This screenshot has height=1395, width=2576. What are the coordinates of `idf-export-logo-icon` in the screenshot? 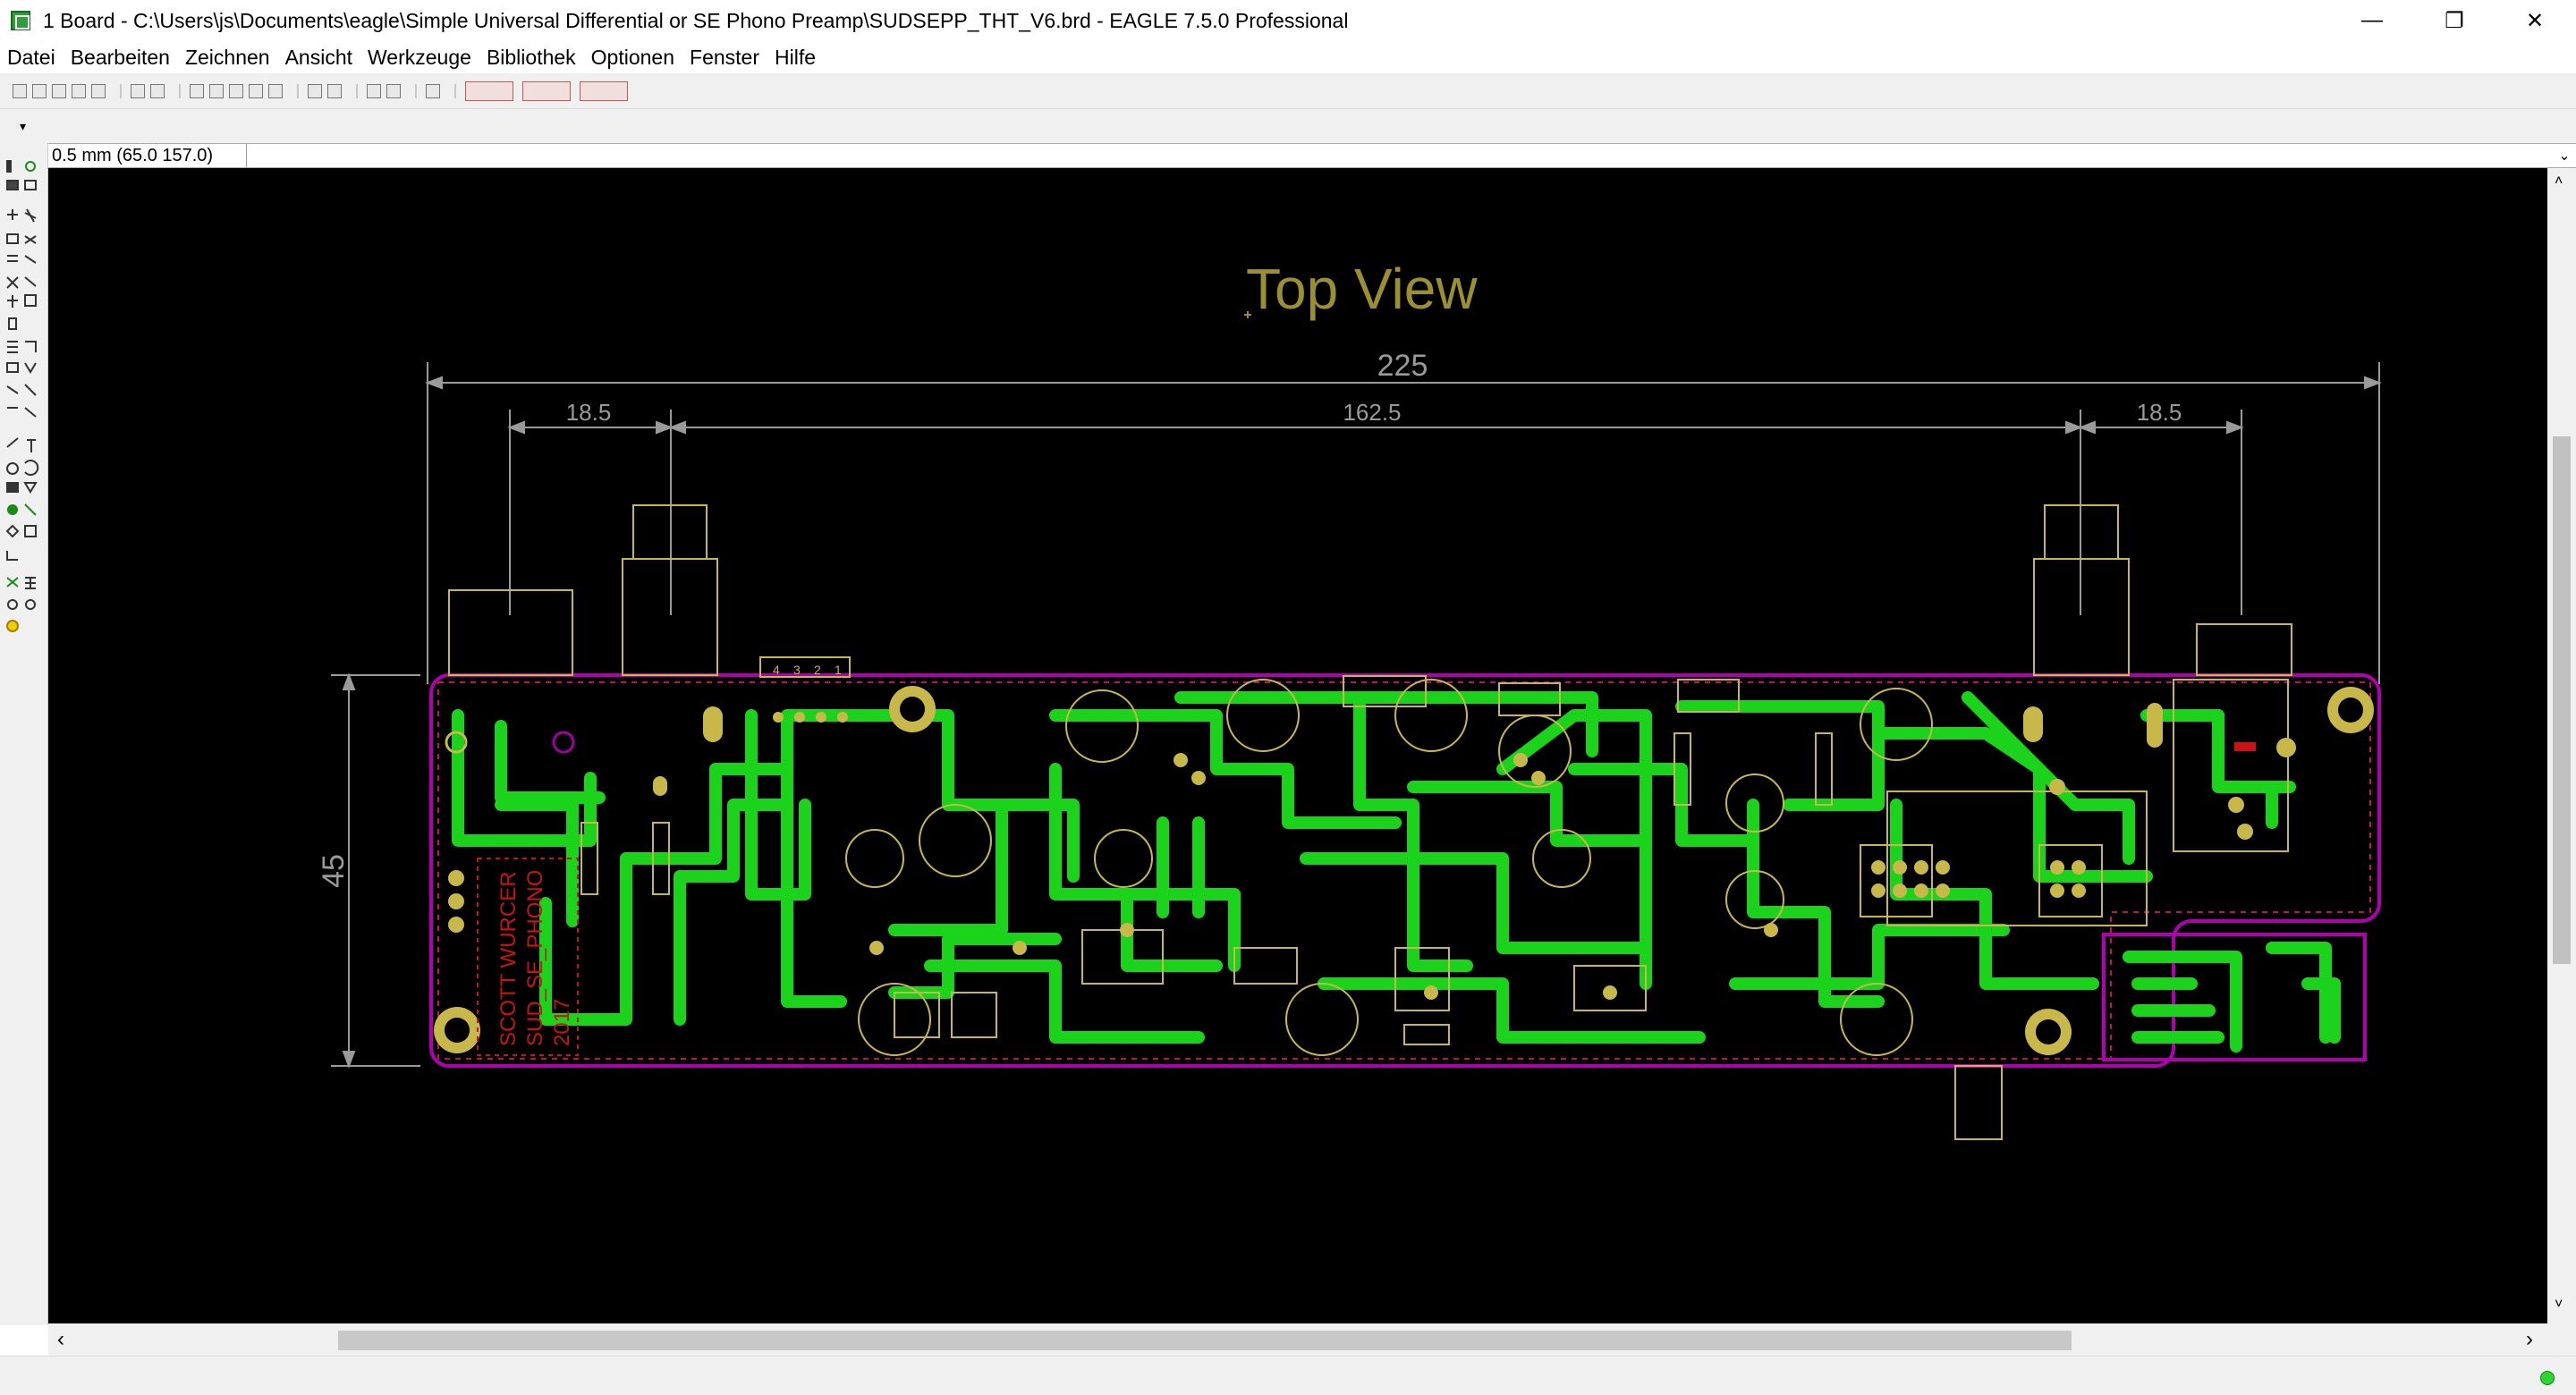 It's located at (604, 90).